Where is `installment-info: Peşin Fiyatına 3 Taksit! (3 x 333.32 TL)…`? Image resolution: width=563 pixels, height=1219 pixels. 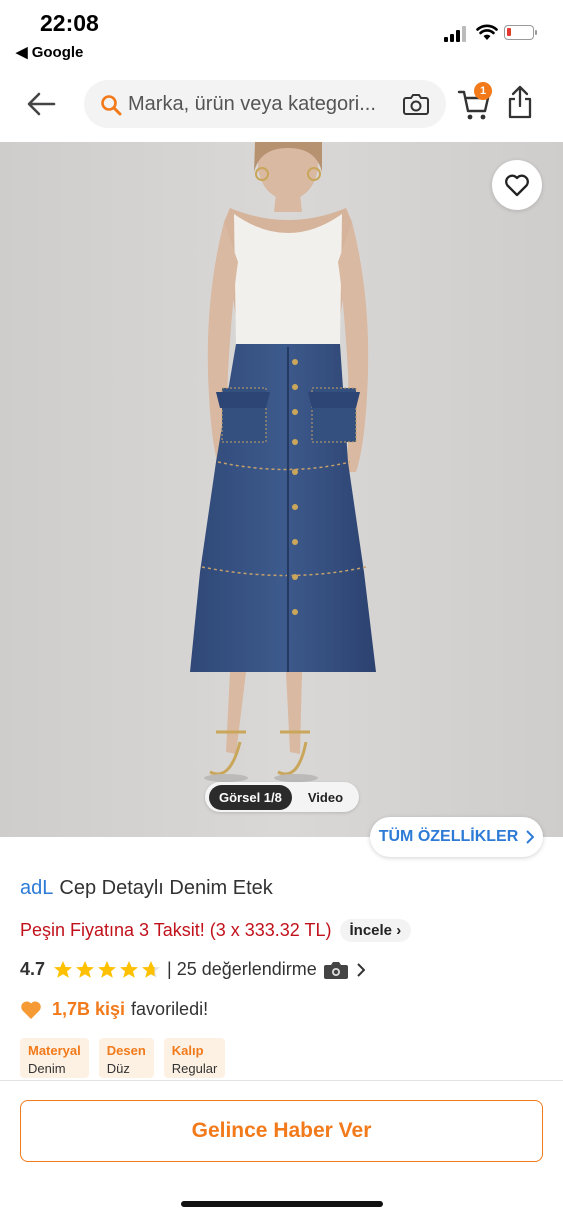
installment-info: Peşin Fiyatına 3 Taksit! (3 x 333.32 TL)… is located at coordinates (216, 930).